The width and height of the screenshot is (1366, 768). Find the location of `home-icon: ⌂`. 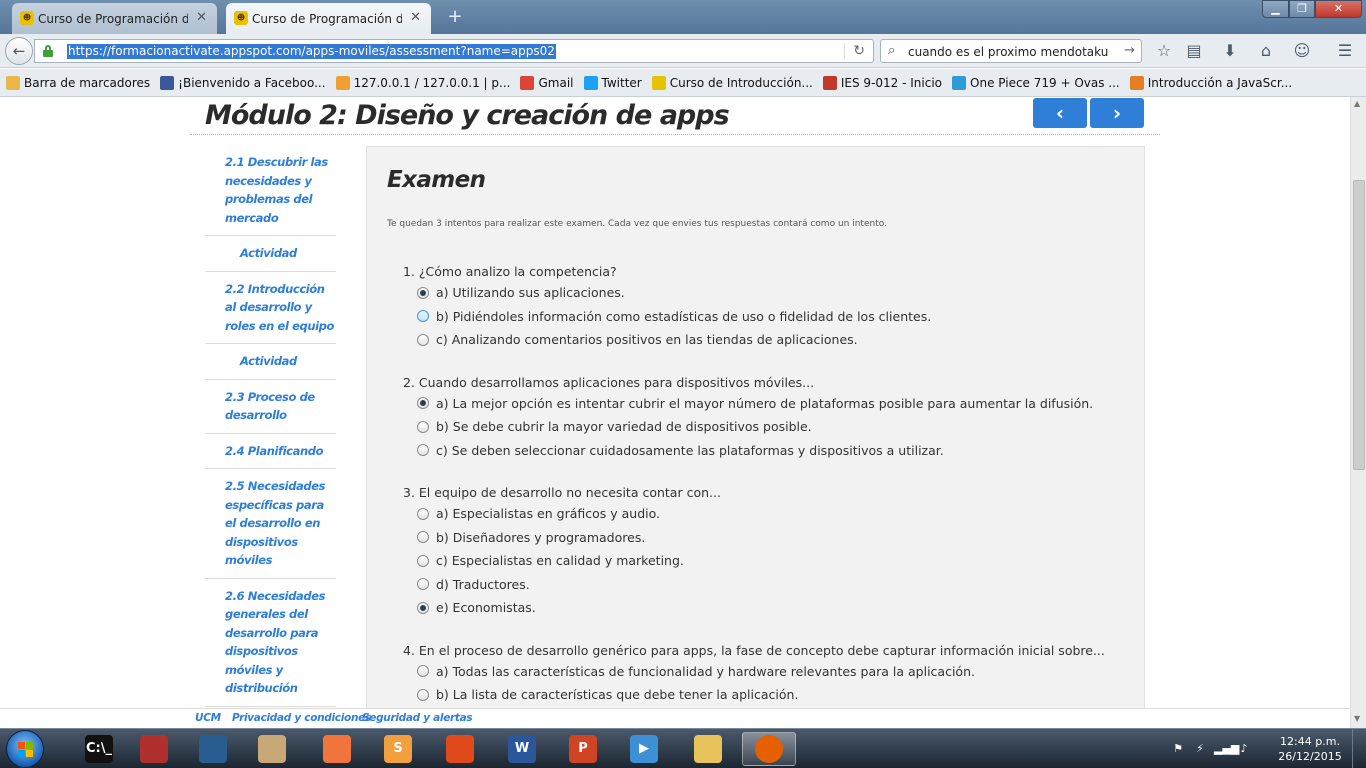

home-icon: ⌂ is located at coordinates (1266, 52).